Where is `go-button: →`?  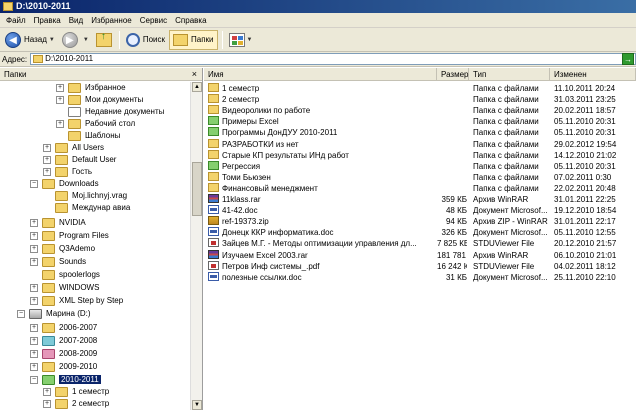
go-button: → is located at coordinates (628, 59).